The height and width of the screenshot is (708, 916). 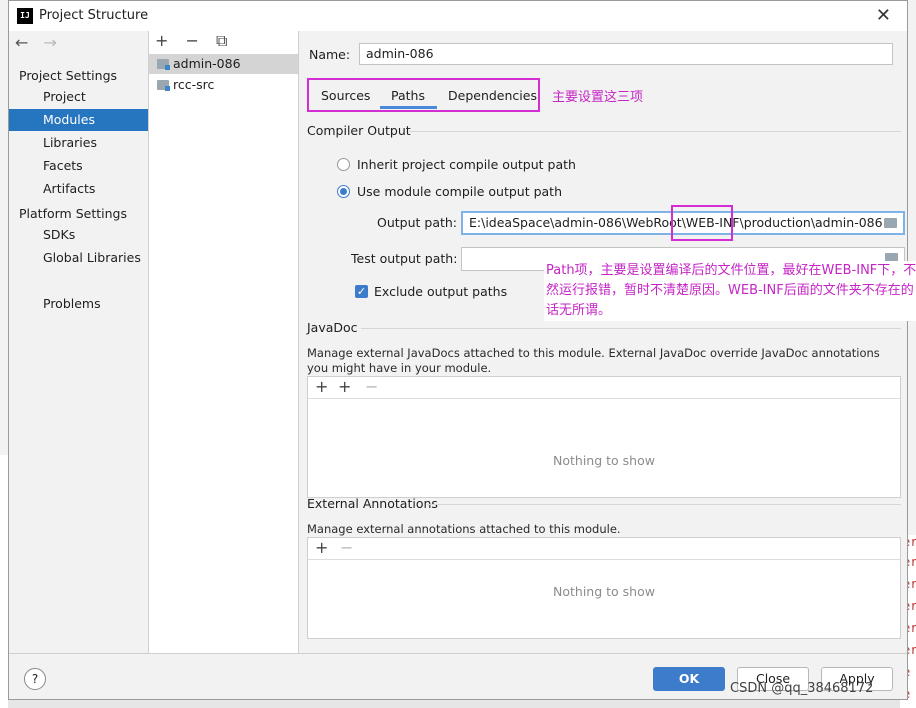 I want to click on platform-settings-header: Platform Settings, so click(x=73, y=213).